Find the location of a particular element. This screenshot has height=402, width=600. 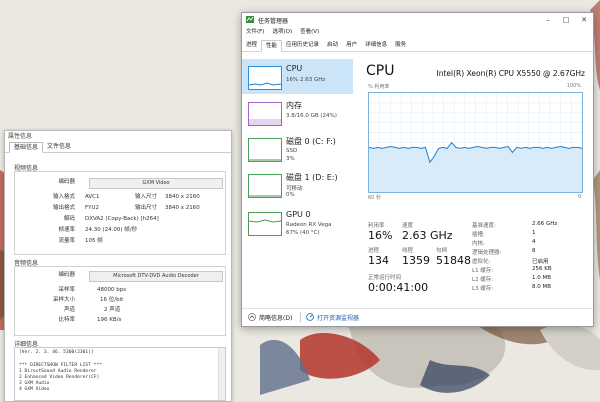

sidebar-item-memory: 内存 3.8/16.0 GB (24%) is located at coordinates (297, 112).